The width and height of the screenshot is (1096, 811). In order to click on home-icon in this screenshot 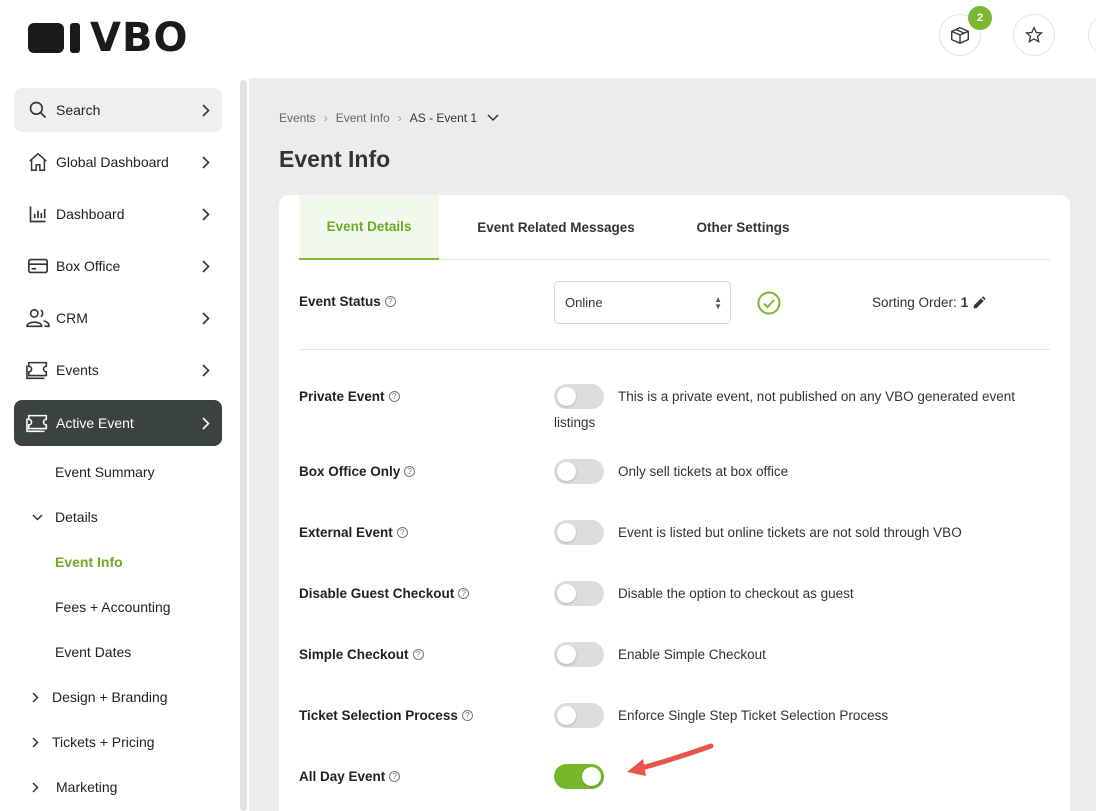, I will do `click(38, 162)`.